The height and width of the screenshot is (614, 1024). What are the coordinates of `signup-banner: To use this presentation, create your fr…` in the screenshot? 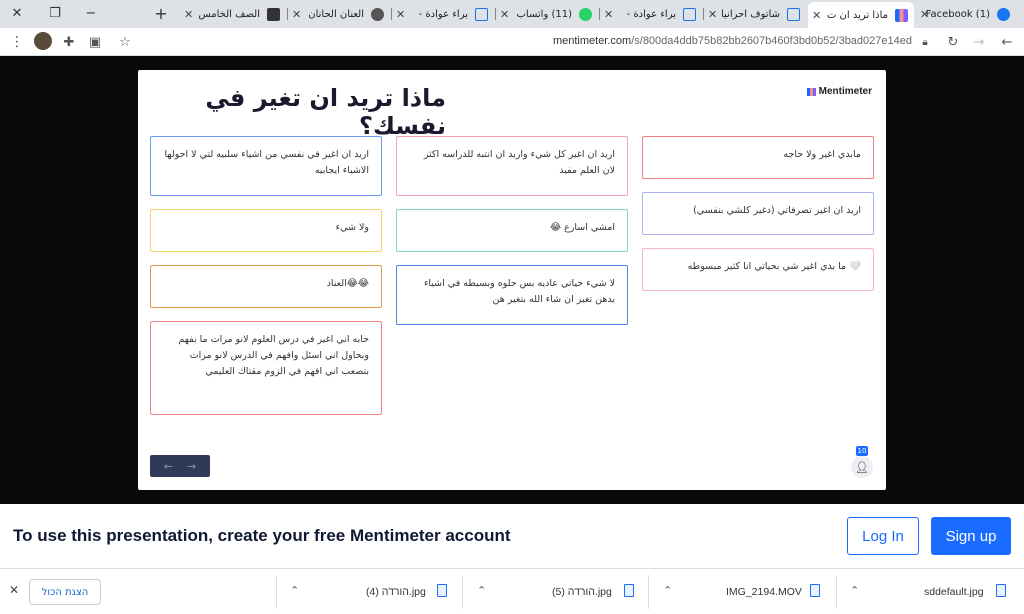 It's located at (512, 536).